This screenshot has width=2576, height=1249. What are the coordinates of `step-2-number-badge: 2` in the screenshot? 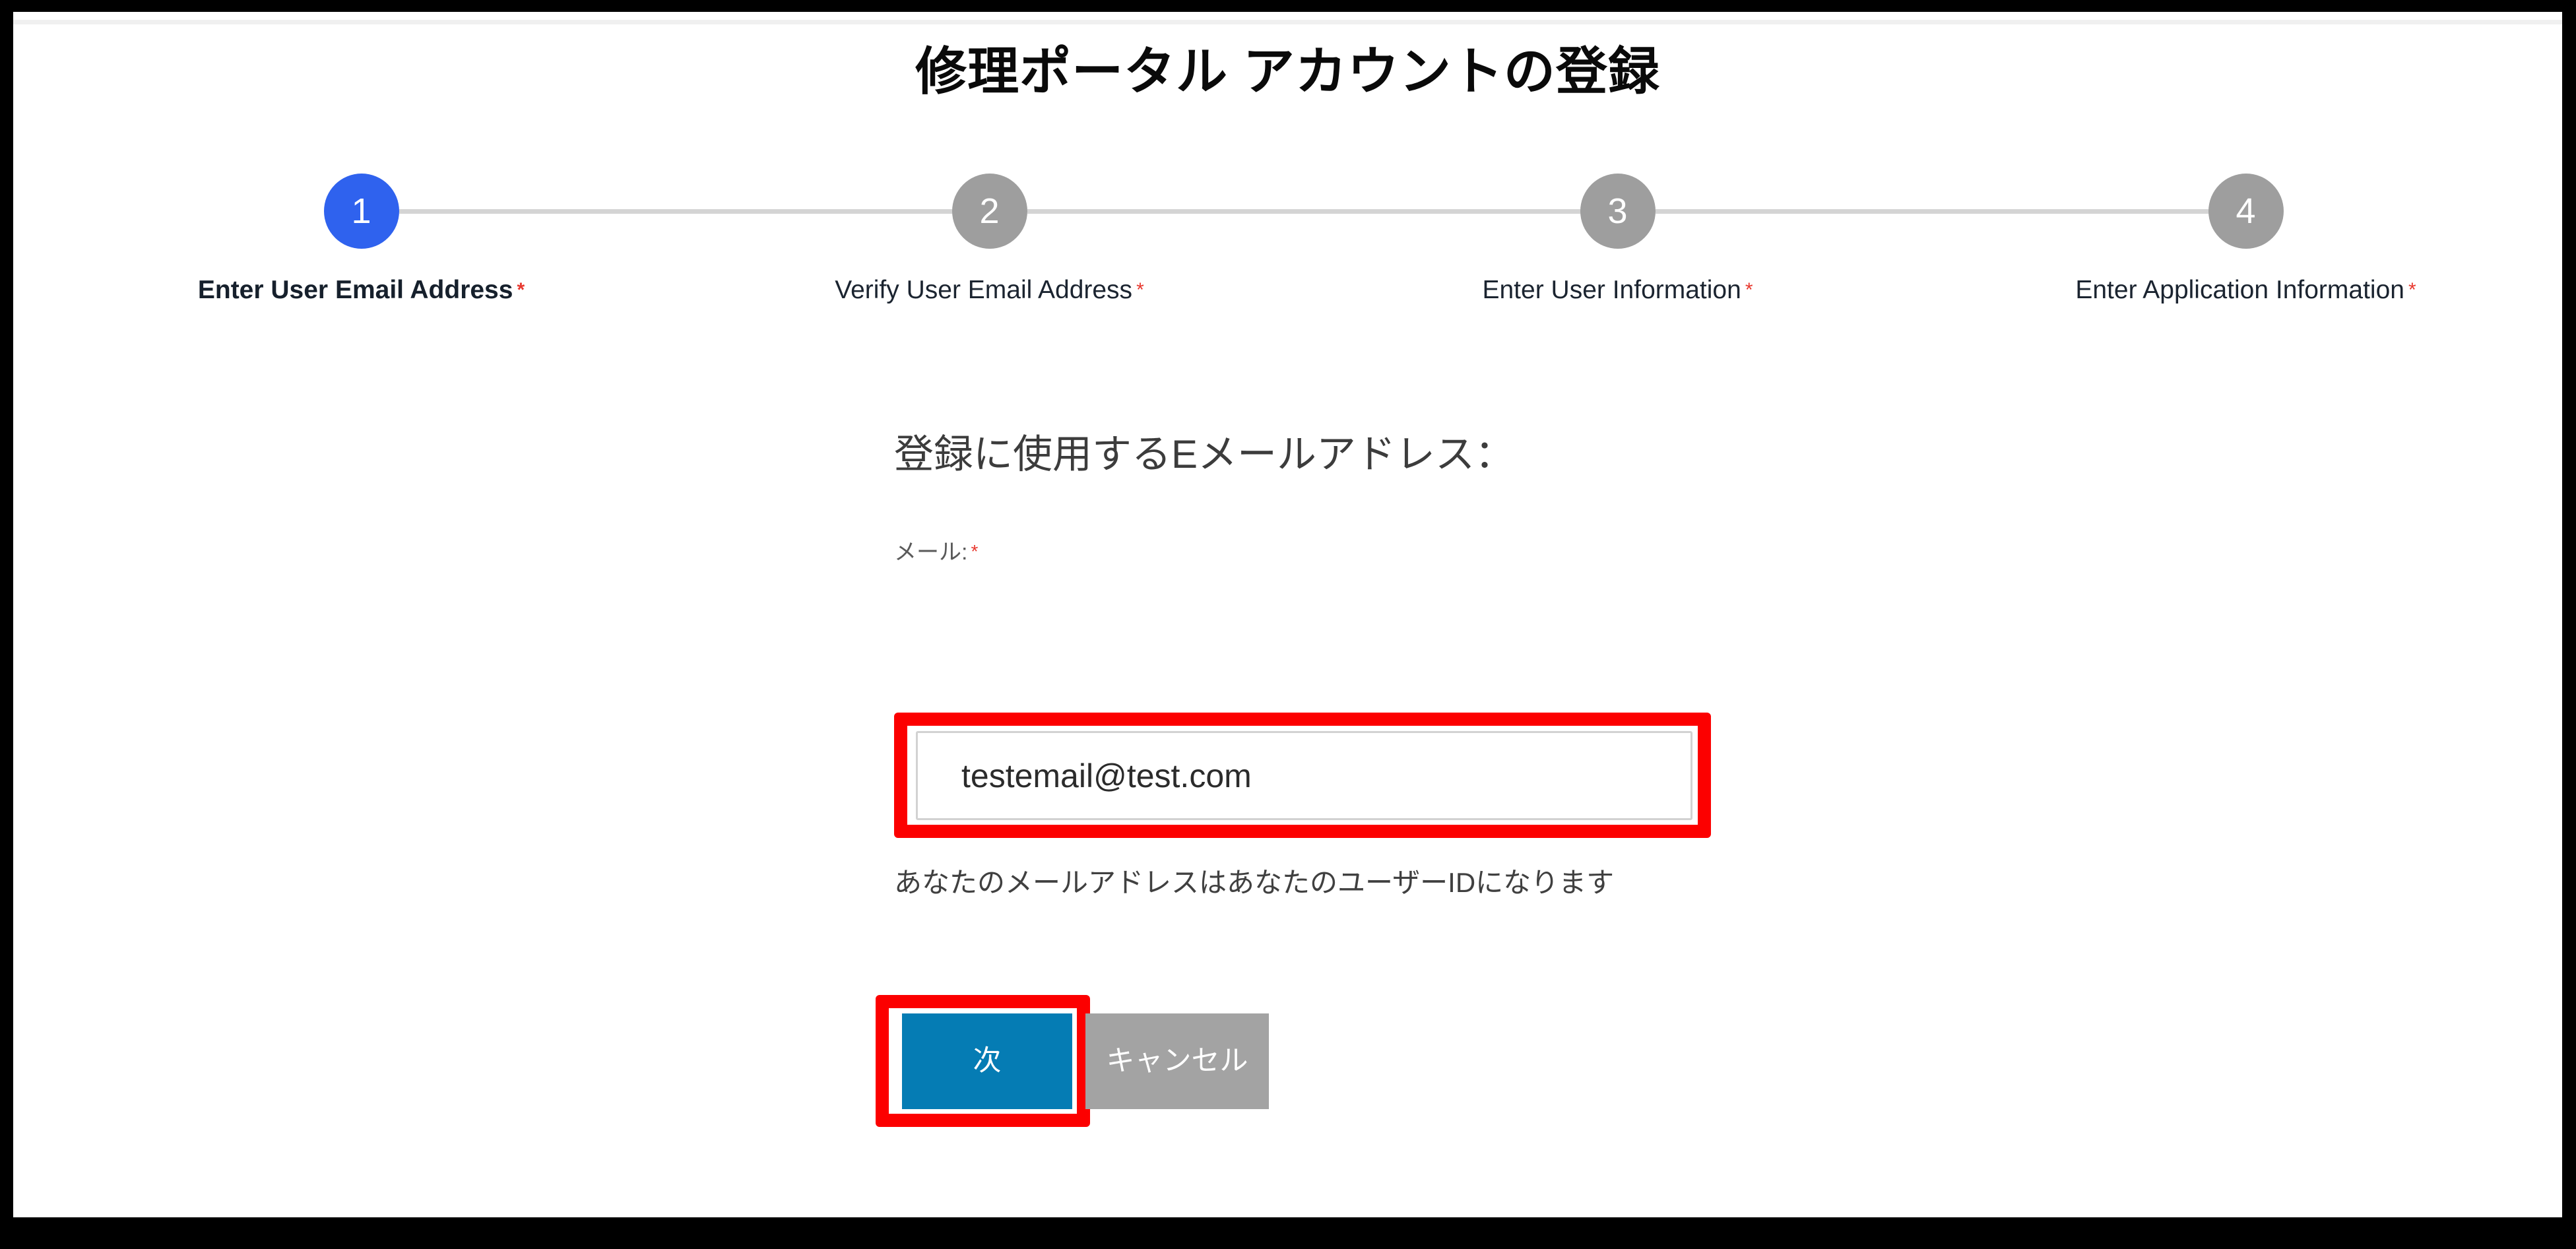 It's located at (989, 211).